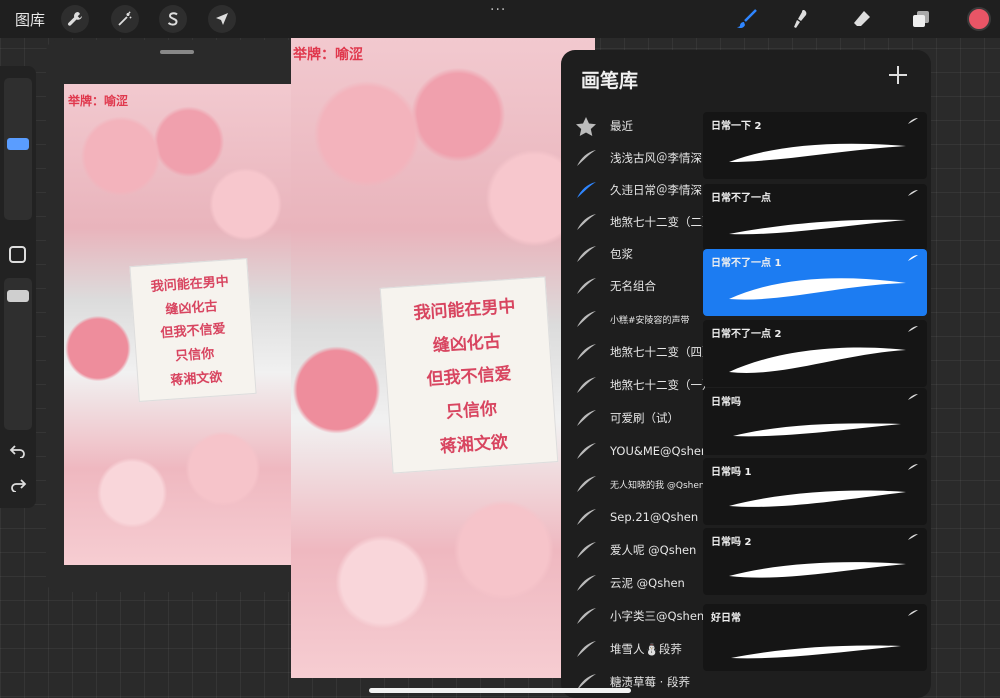 This screenshot has height=698, width=1000. I want to click on canvas-sign-label: 举牌：喻涩, so click(328, 55).